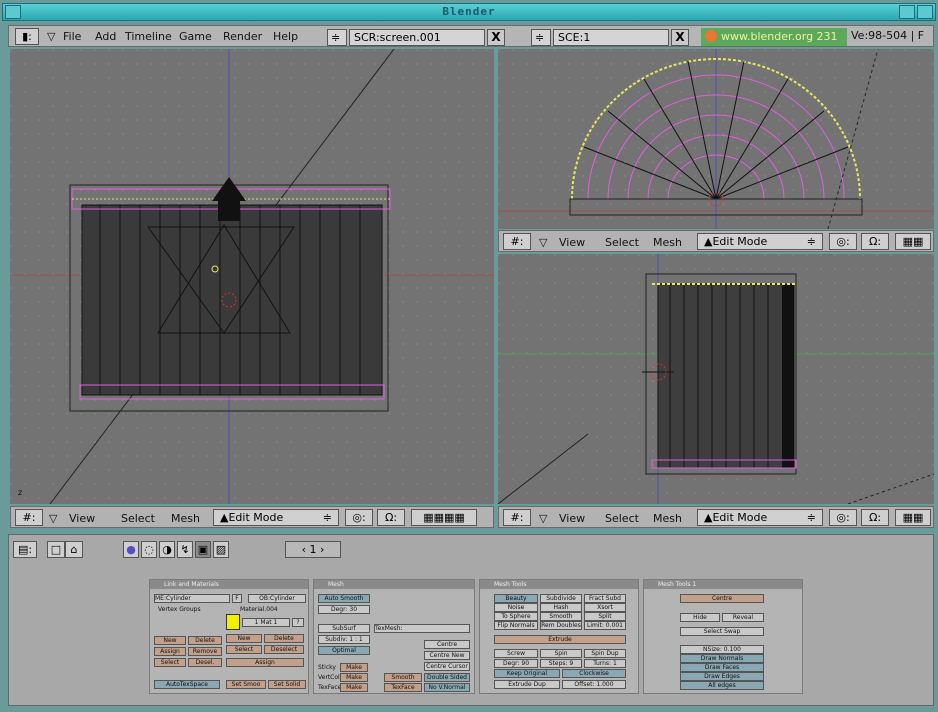  Describe the element at coordinates (907, 12) in the screenshot. I see `window-minimize-button` at that location.